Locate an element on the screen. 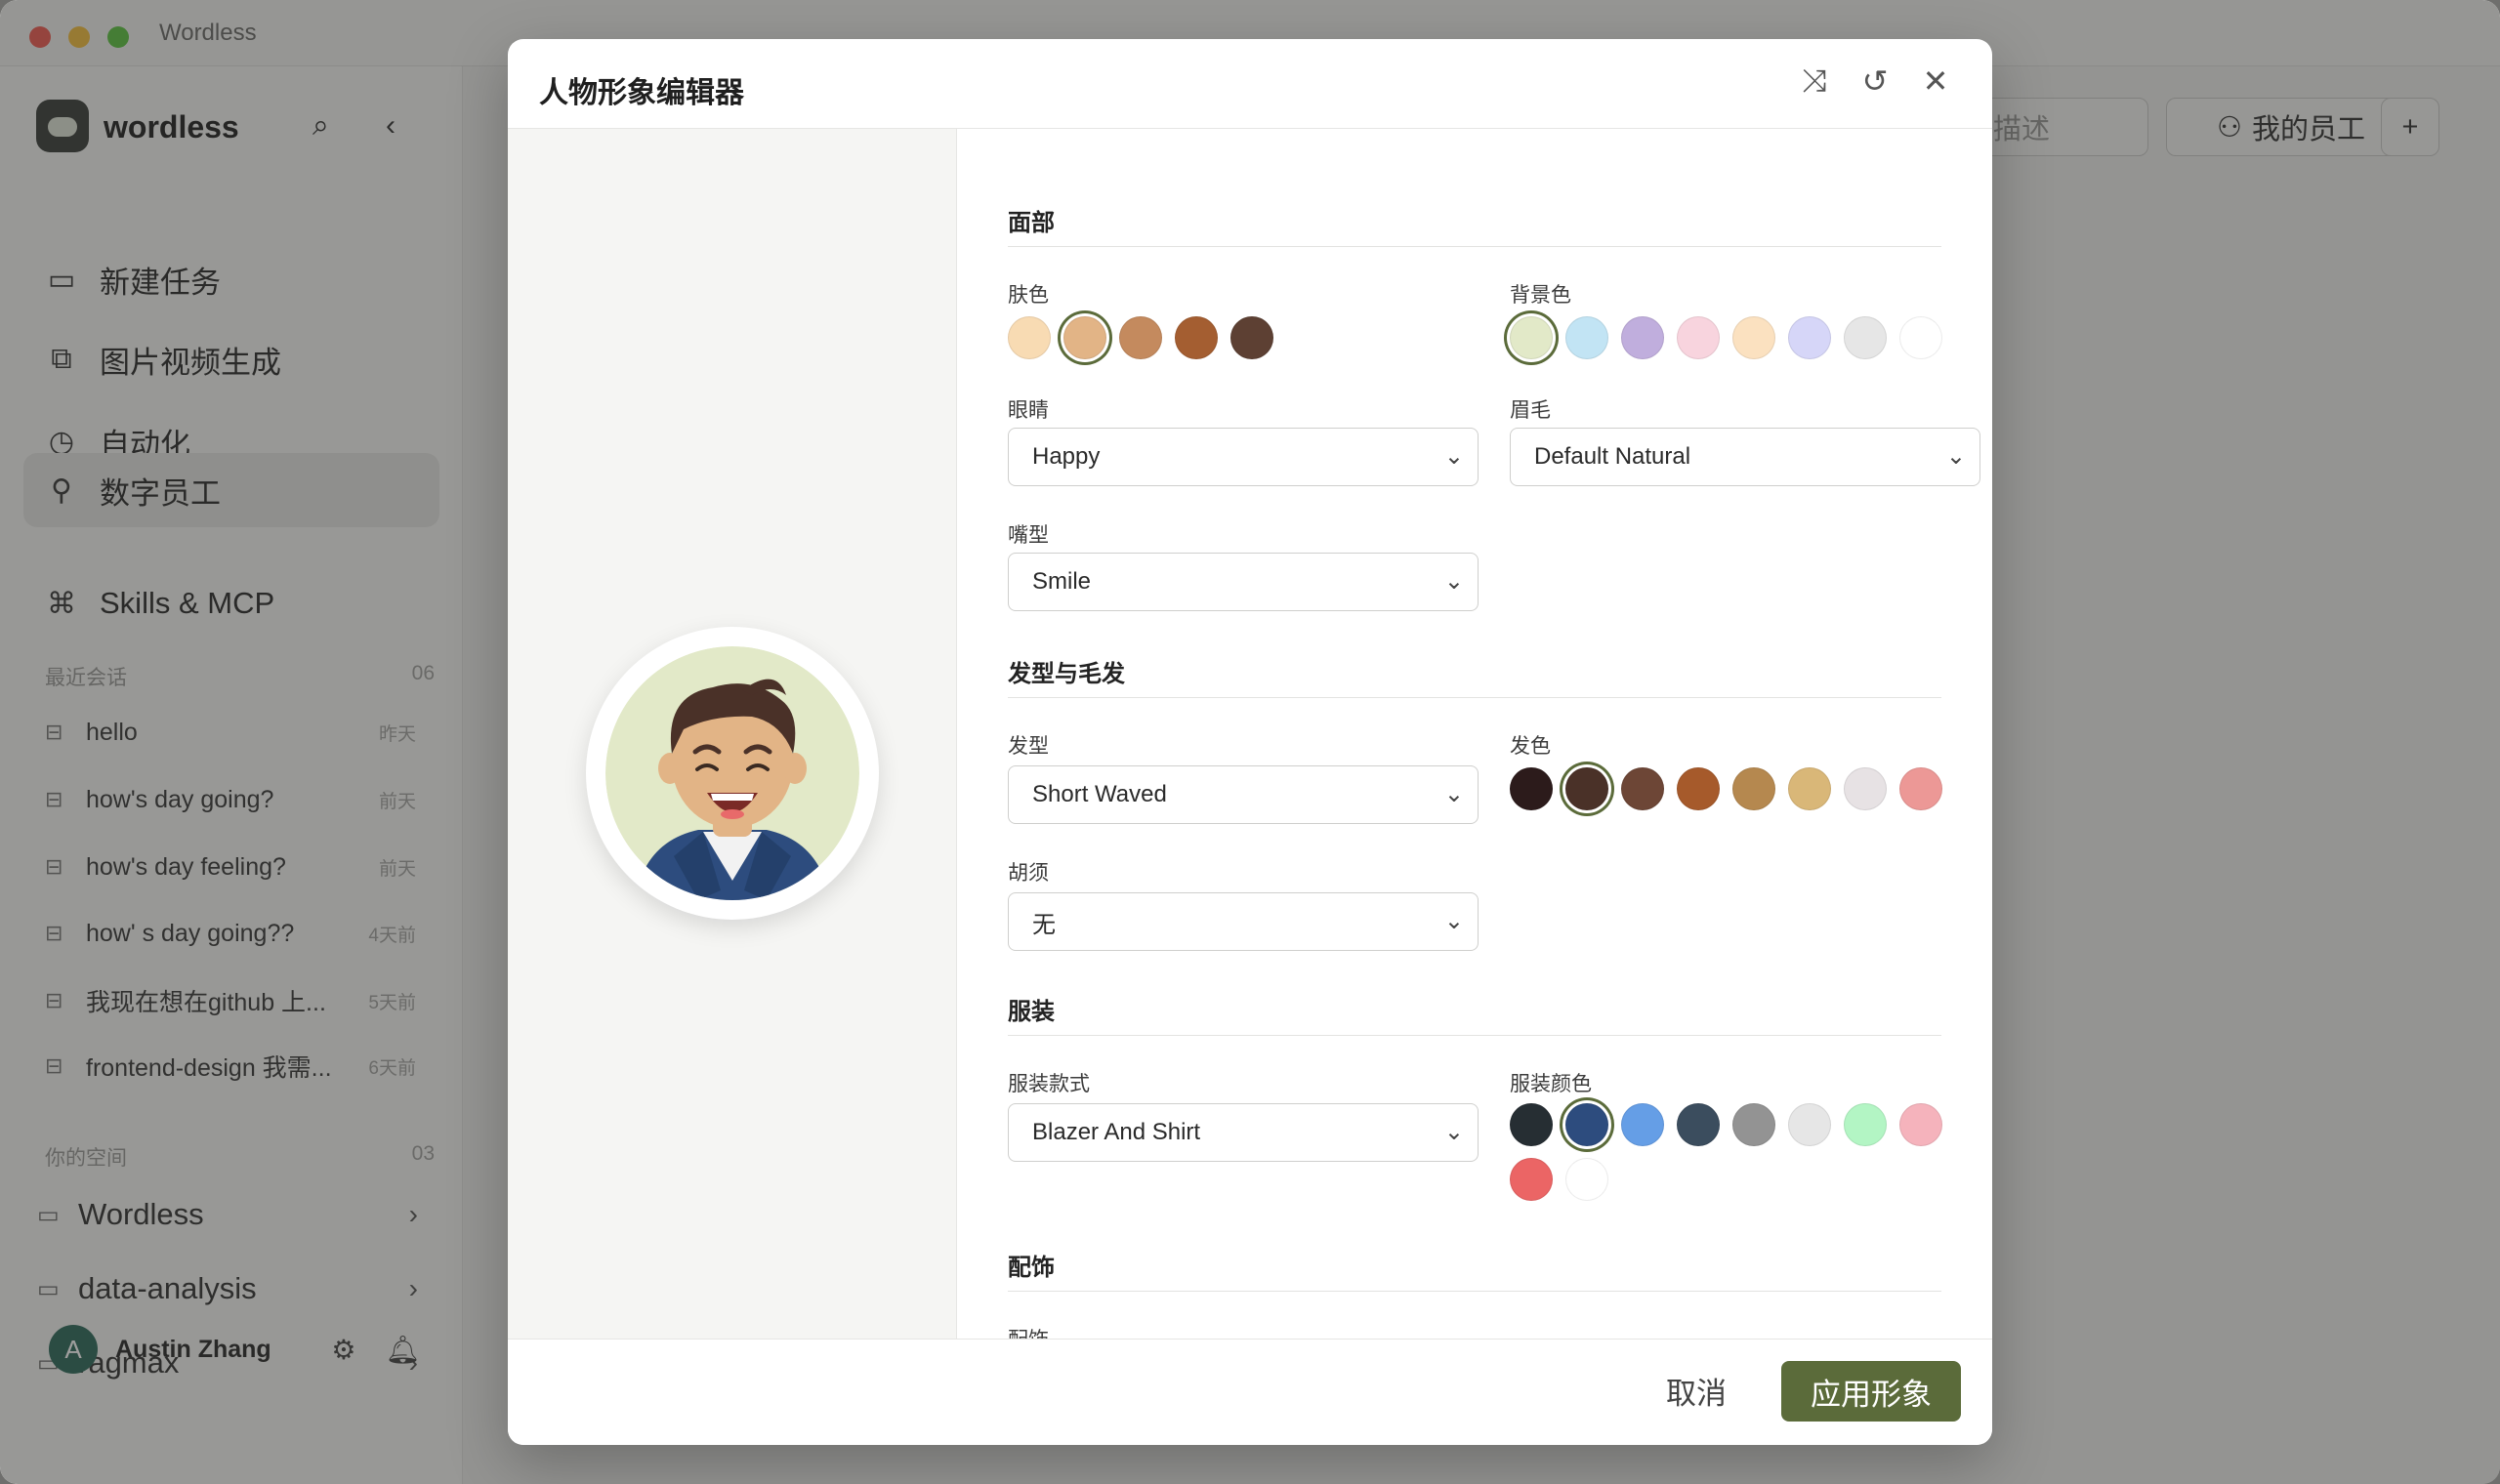 Image resolution: width=2500 pixels, height=1484 pixels. beard-label: 胡须 is located at coordinates (1028, 874).